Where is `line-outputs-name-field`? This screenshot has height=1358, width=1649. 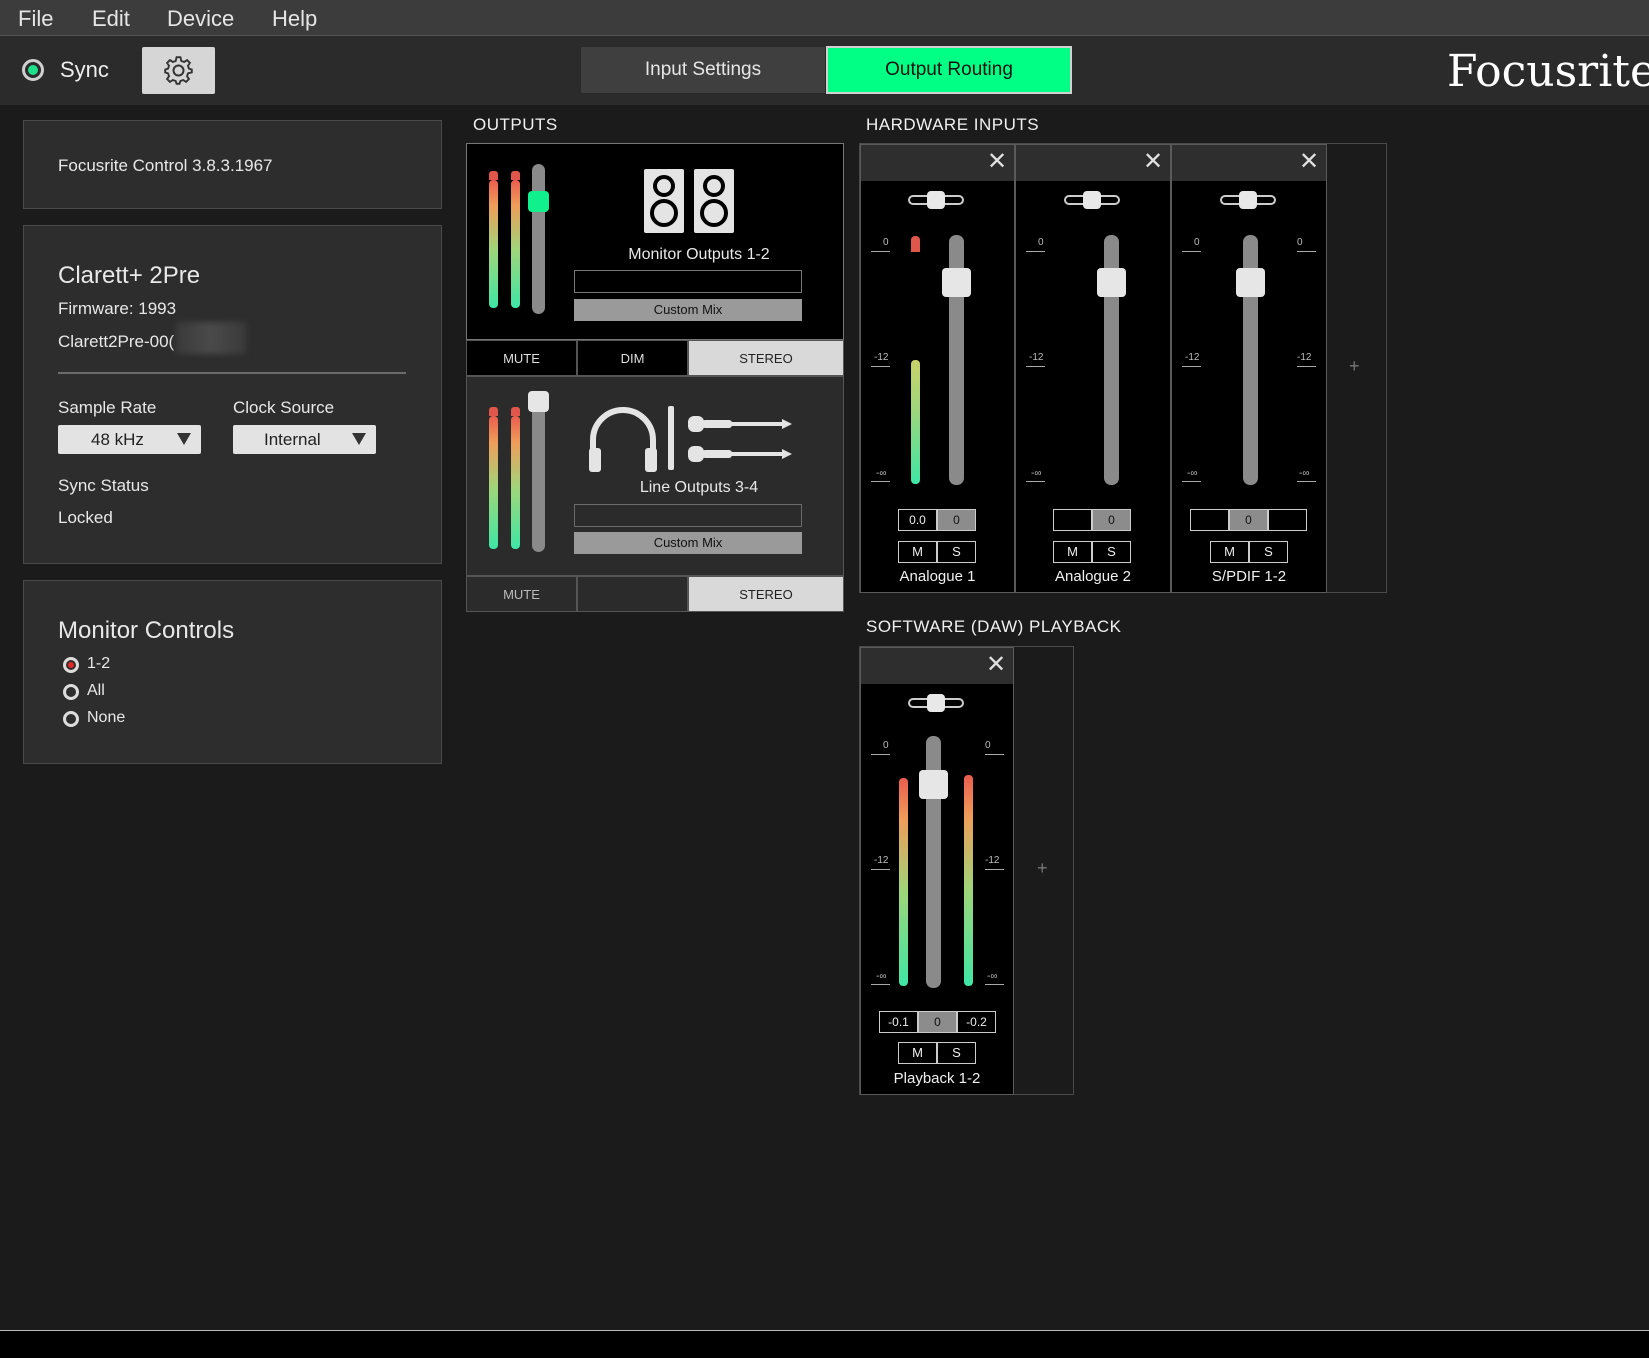 line-outputs-name-field is located at coordinates (688, 515).